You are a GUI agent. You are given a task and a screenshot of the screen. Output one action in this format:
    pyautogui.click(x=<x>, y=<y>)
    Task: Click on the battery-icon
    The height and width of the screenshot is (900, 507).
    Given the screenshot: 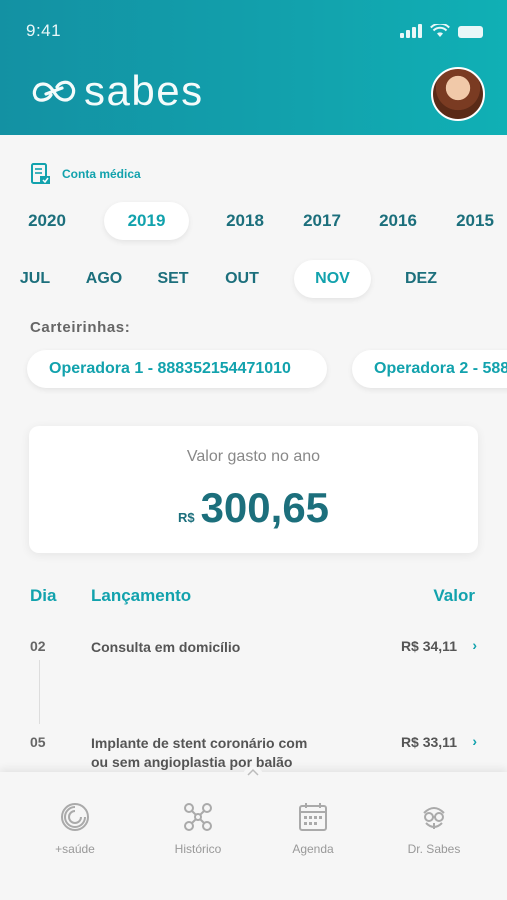 What is the action you would take?
    pyautogui.click(x=470, y=32)
    